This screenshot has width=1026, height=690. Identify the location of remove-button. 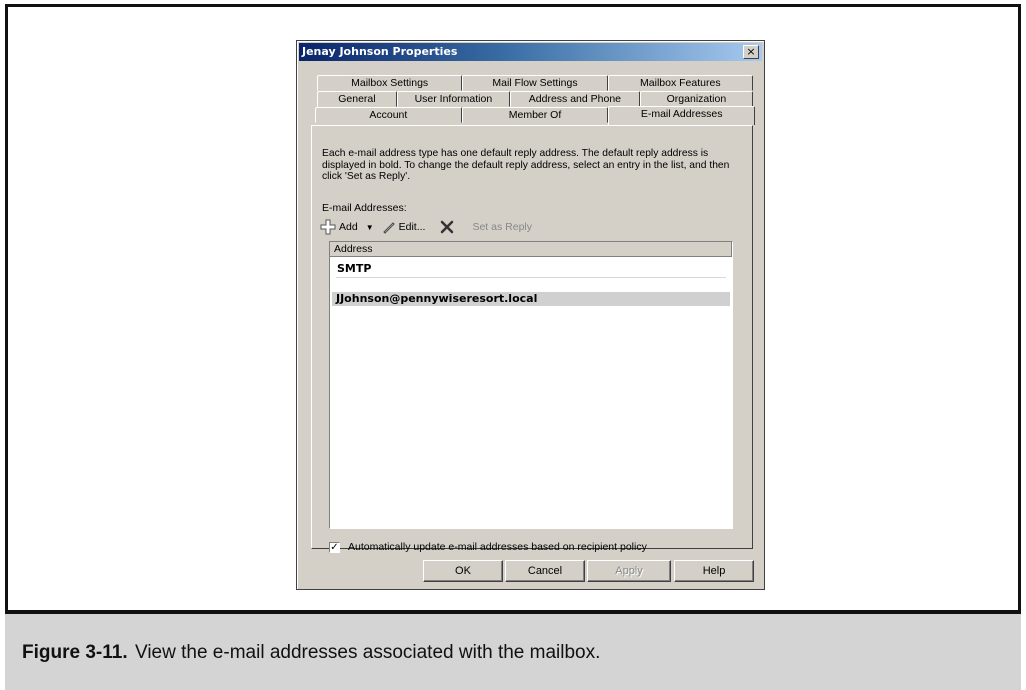
(448, 227).